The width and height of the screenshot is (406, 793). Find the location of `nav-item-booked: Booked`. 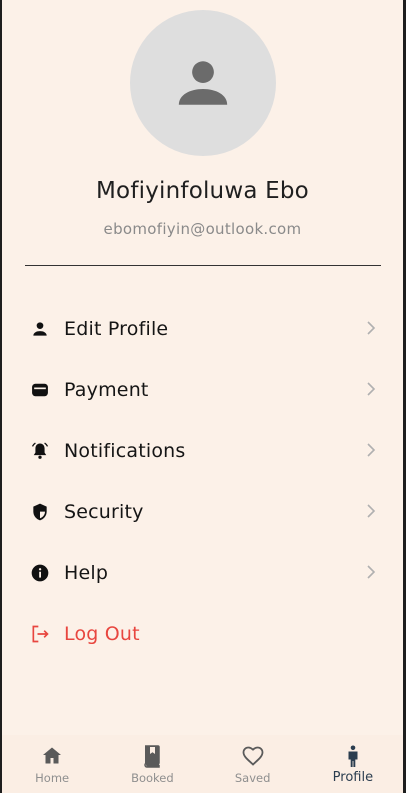

nav-item-booked: Booked is located at coordinates (152, 764).